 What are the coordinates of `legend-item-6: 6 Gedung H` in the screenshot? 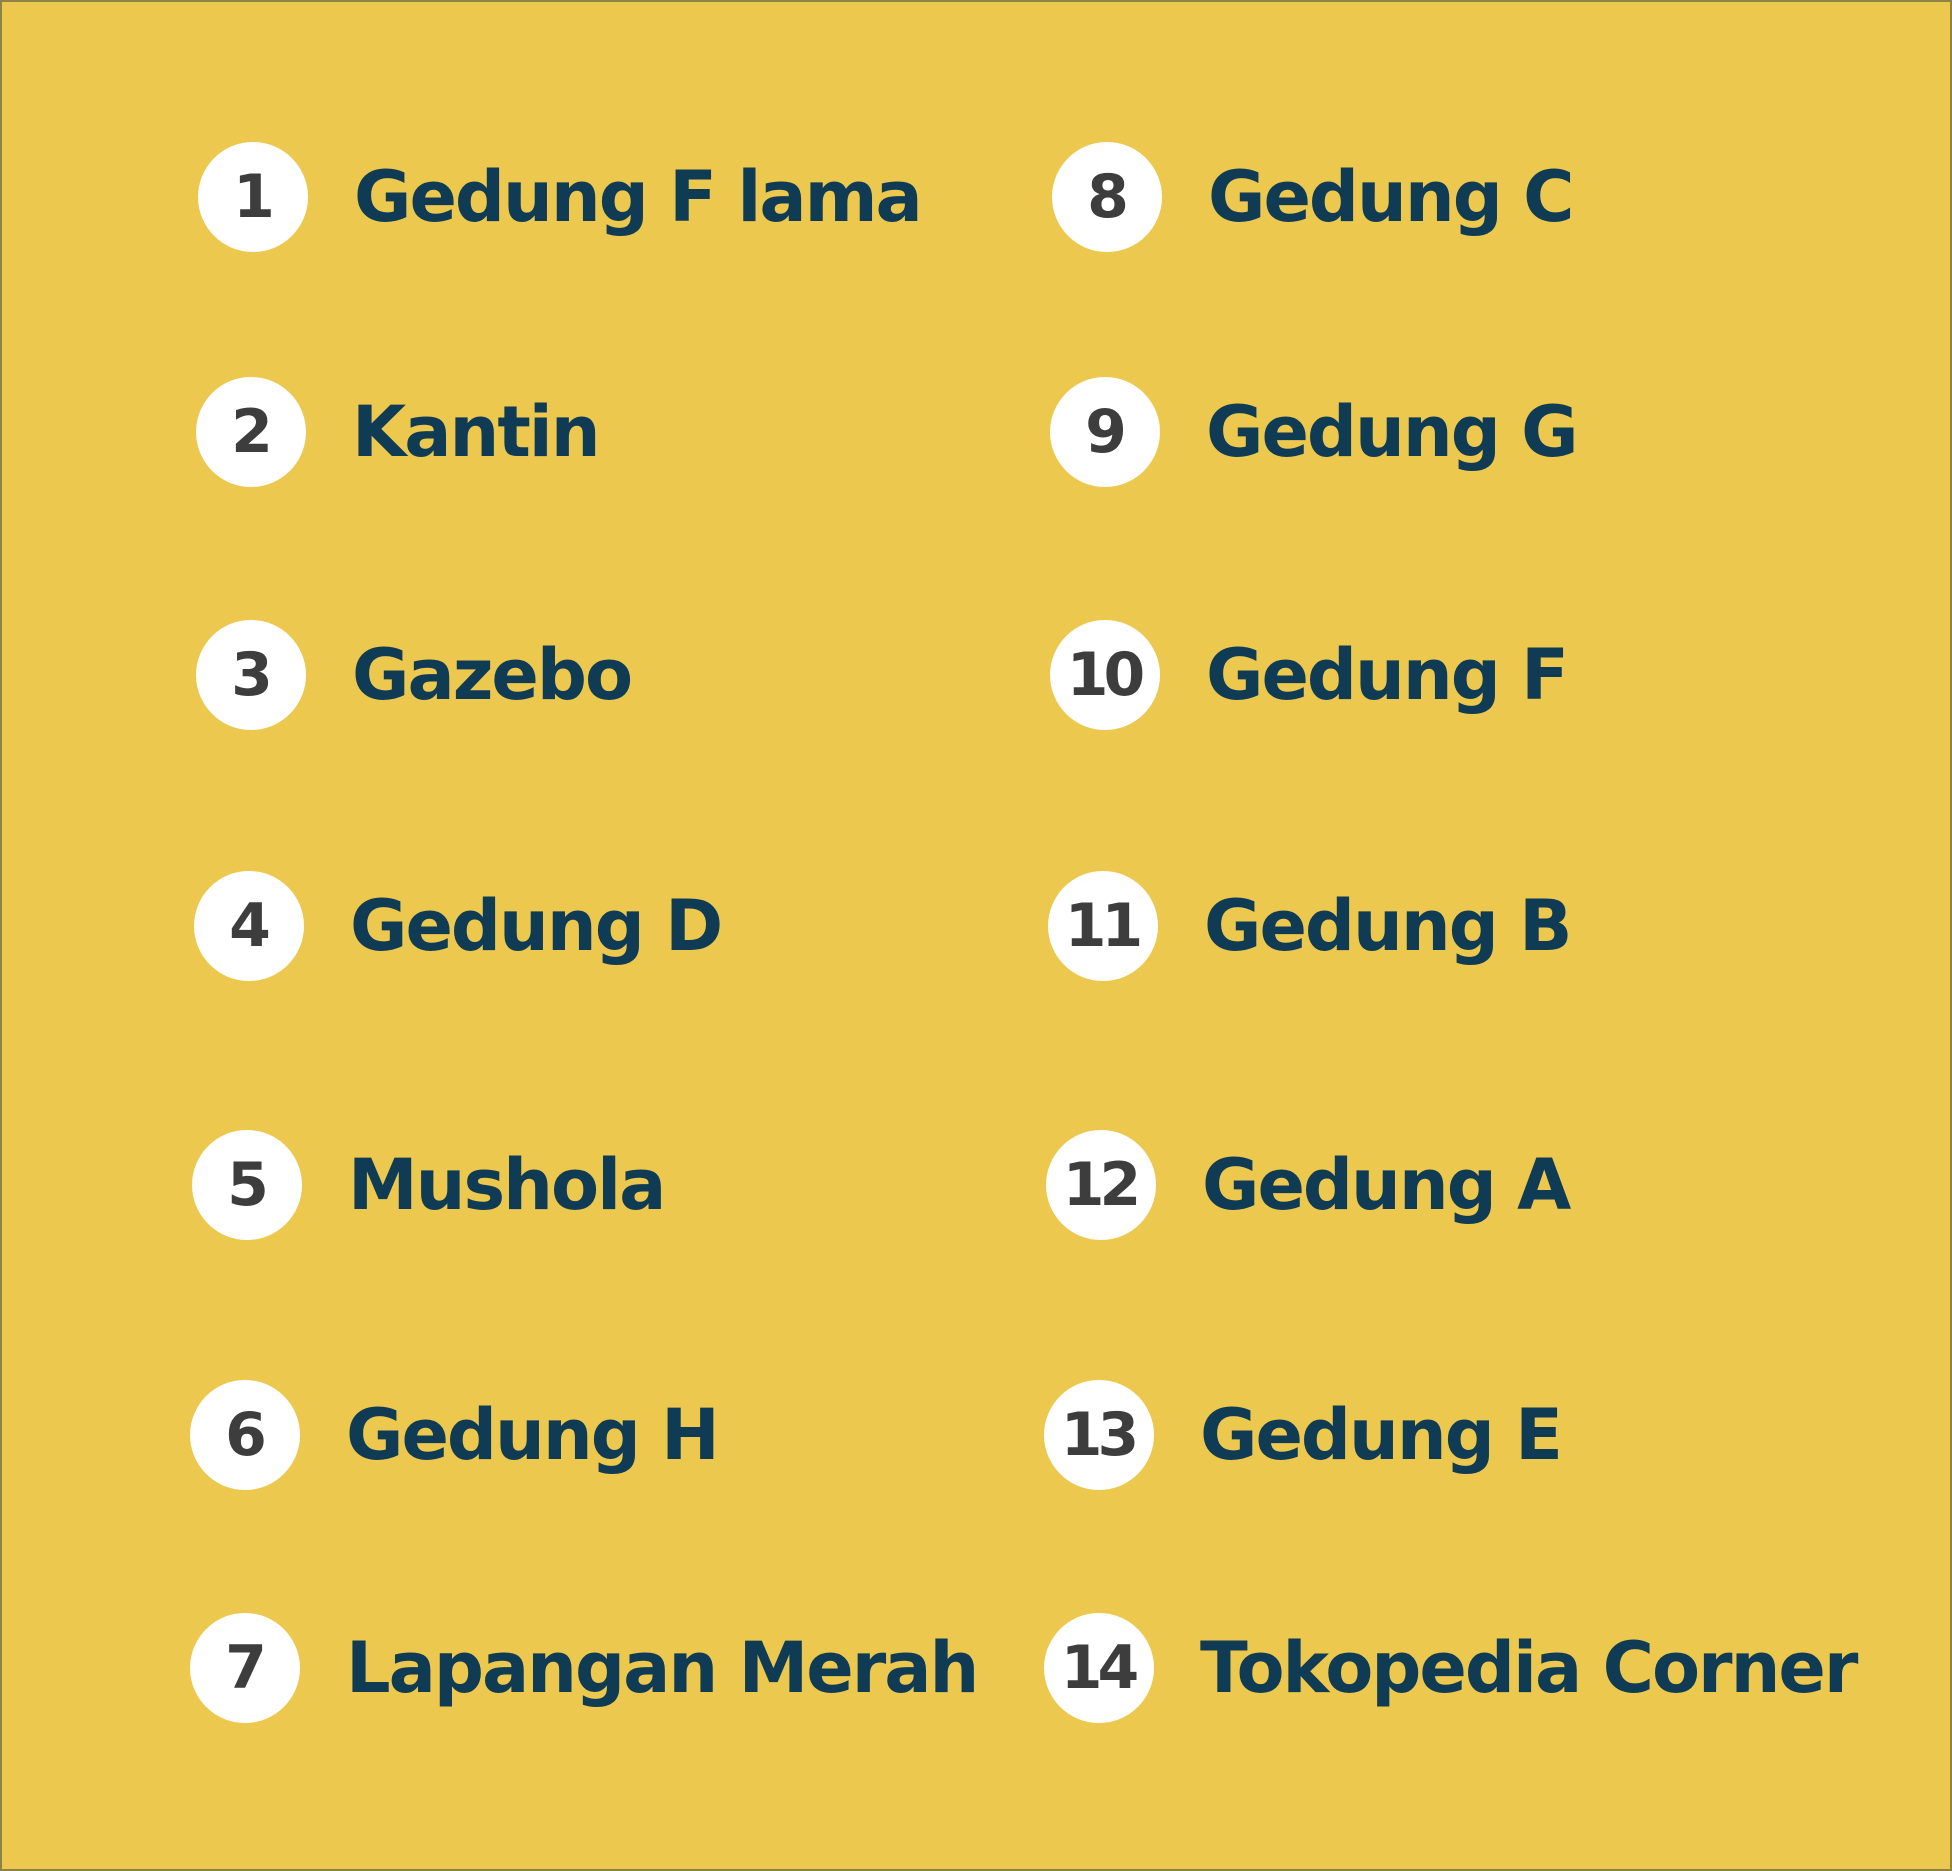 It's located at (455, 1435).